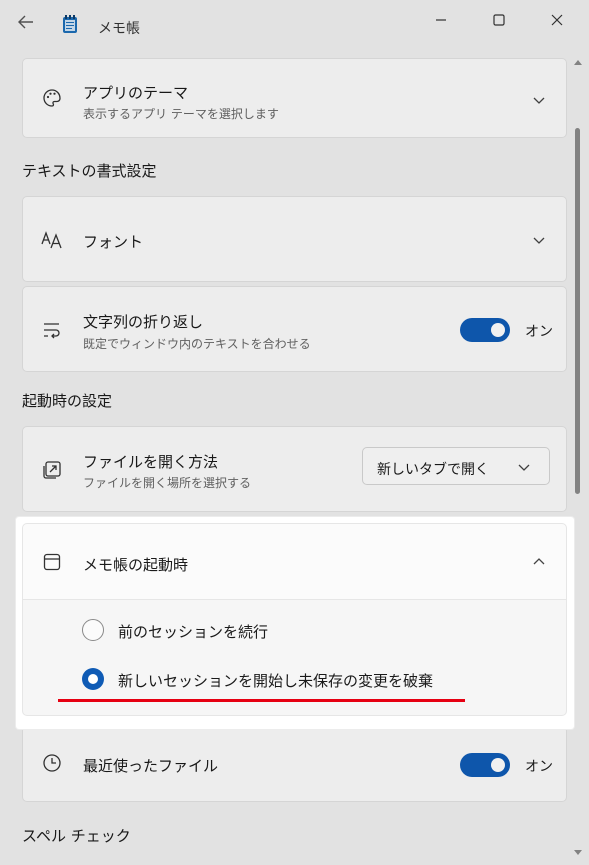 The image size is (589, 865). Describe the element at coordinates (294, 98) in the screenshot. I see `app-theme-card: アプリのテーマ 表示するアプリ テーマを選択します` at that location.